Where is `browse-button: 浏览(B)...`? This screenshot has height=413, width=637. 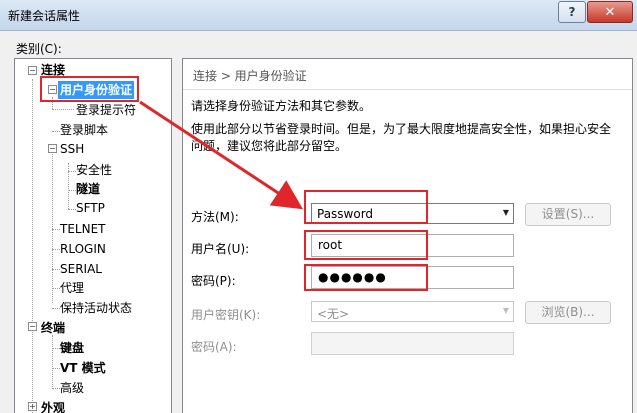 browse-button: 浏览(B)... is located at coordinates (568, 312).